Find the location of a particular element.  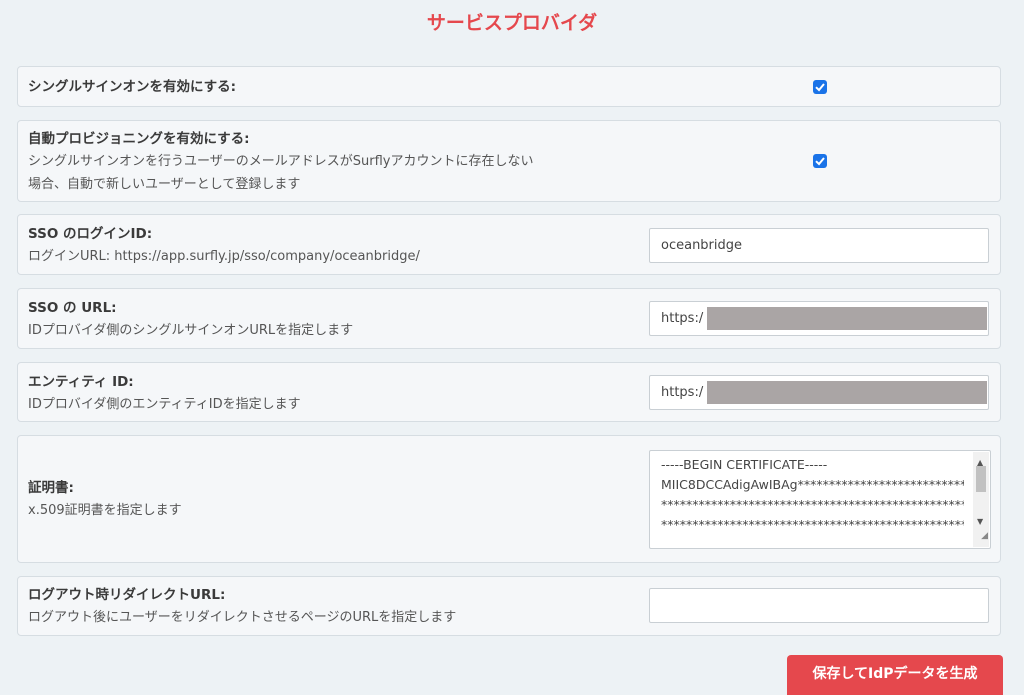

auto-provision-checkbox is located at coordinates (820, 161).